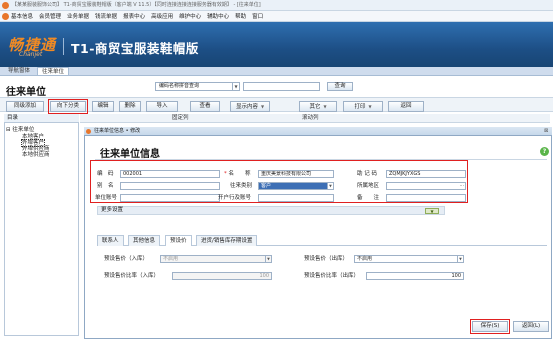  I want to click on column-fixed: 固定列, so click(180, 118).